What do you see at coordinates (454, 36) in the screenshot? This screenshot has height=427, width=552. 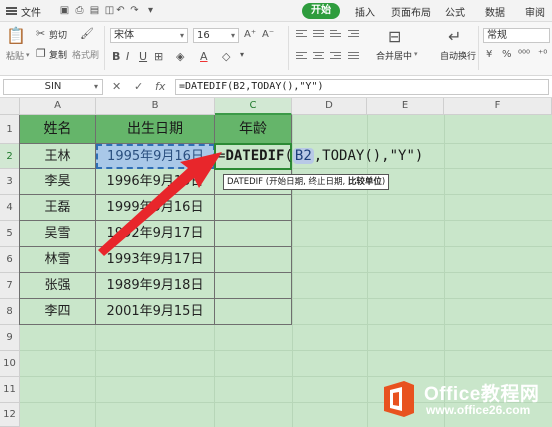 I see `wrap-text-icon: ↵` at bounding box center [454, 36].